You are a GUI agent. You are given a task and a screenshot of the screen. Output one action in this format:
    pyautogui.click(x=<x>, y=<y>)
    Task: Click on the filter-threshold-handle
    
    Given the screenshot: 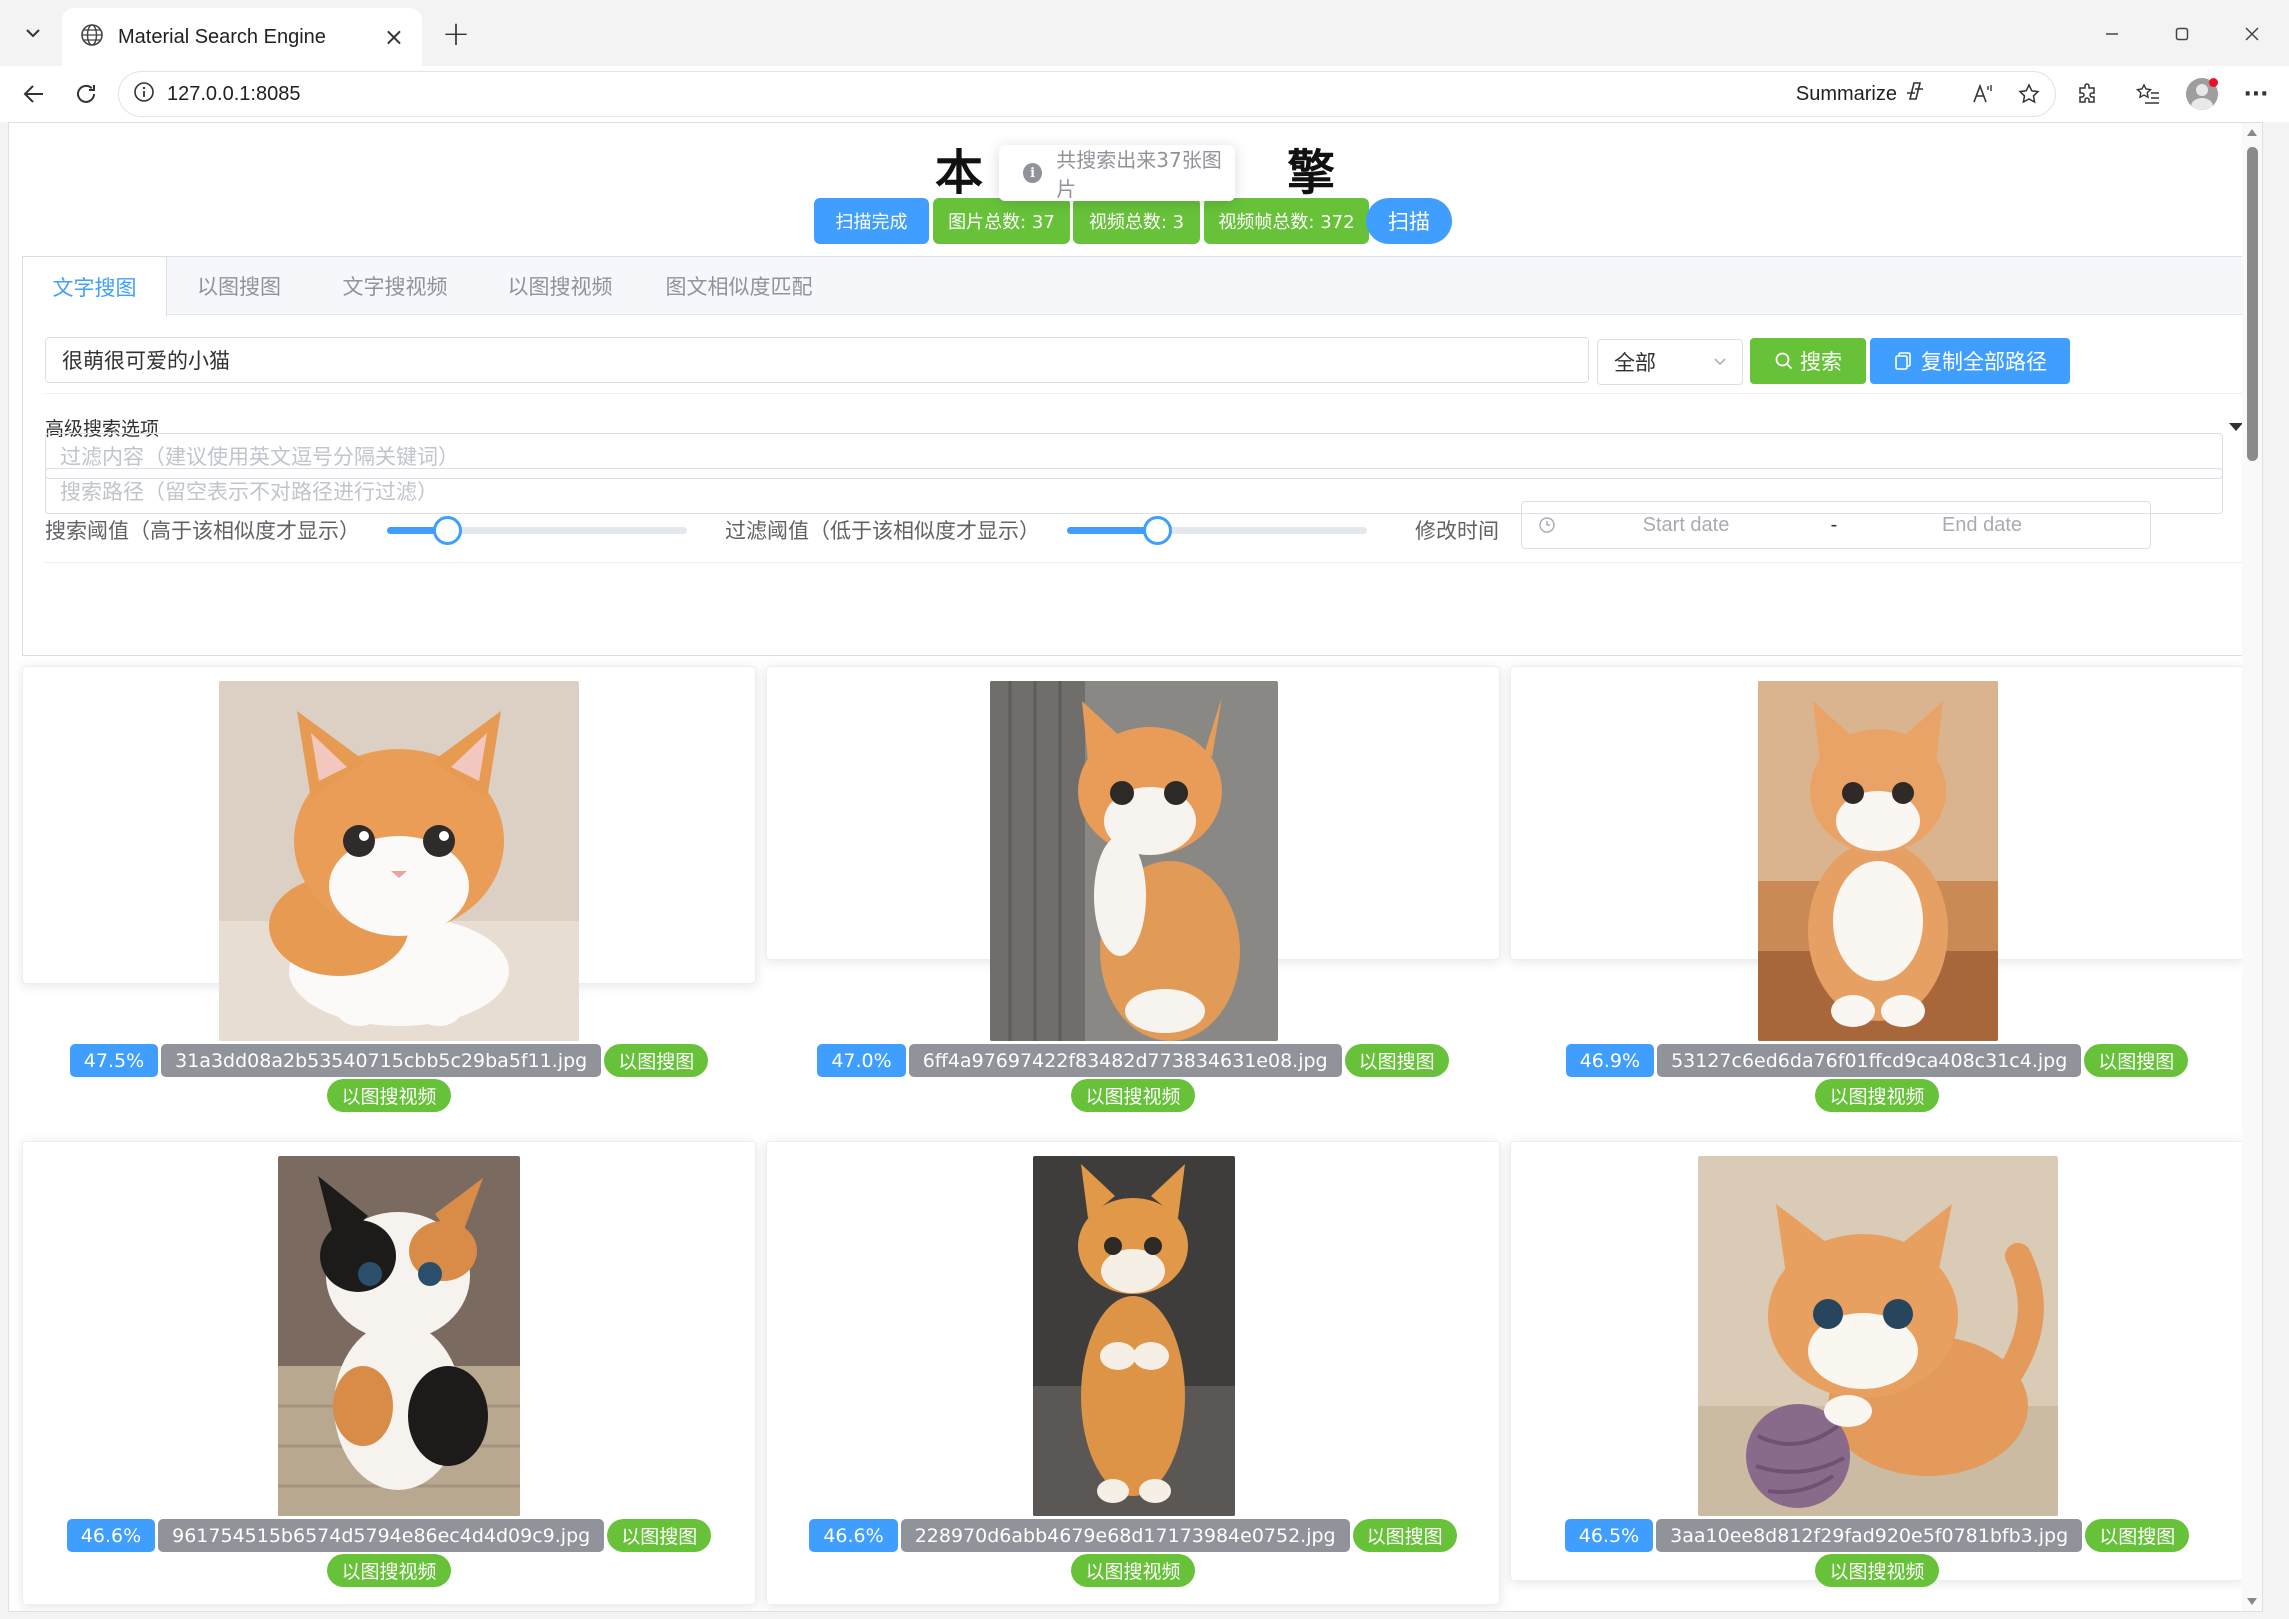 What is the action you would take?
    pyautogui.click(x=1157, y=530)
    